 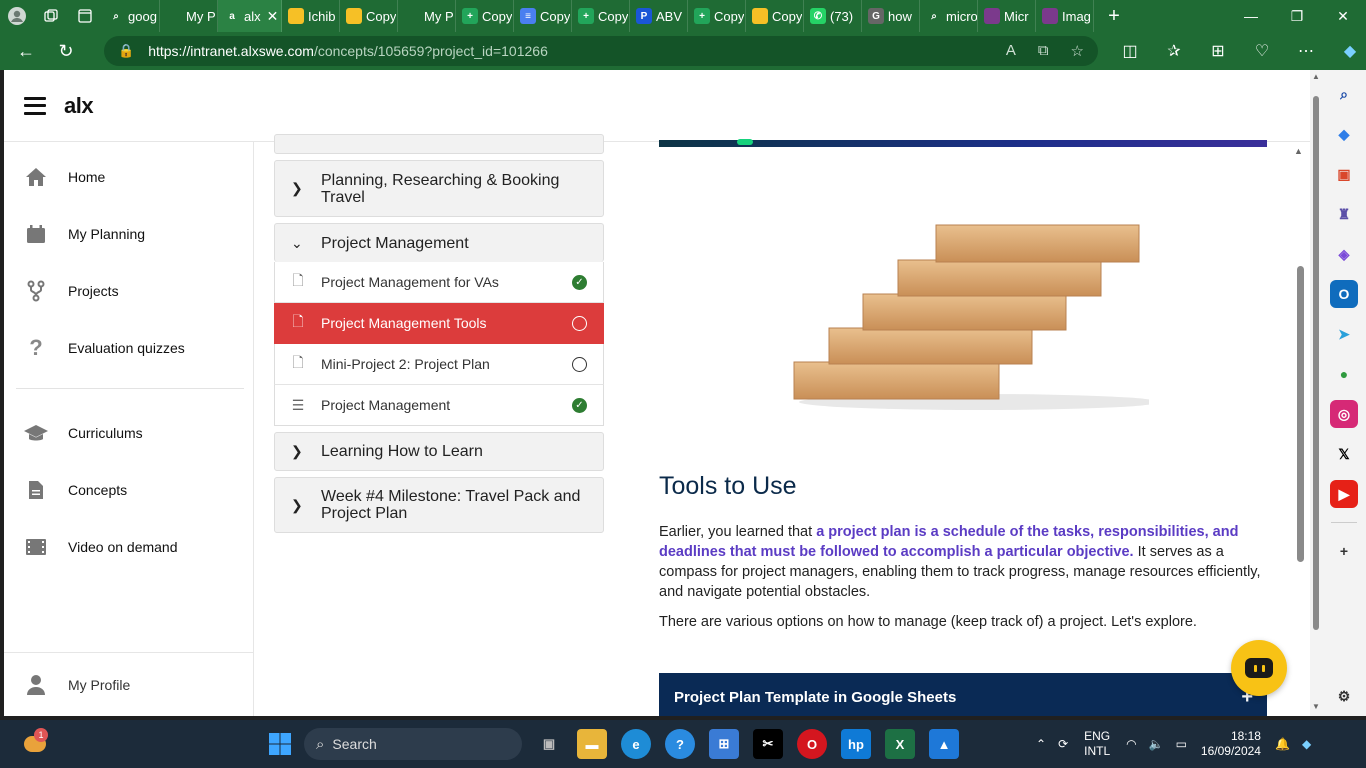 What do you see at coordinates (1231, 744) in the screenshot?
I see `clock: 18:18 16/09/2024` at bounding box center [1231, 744].